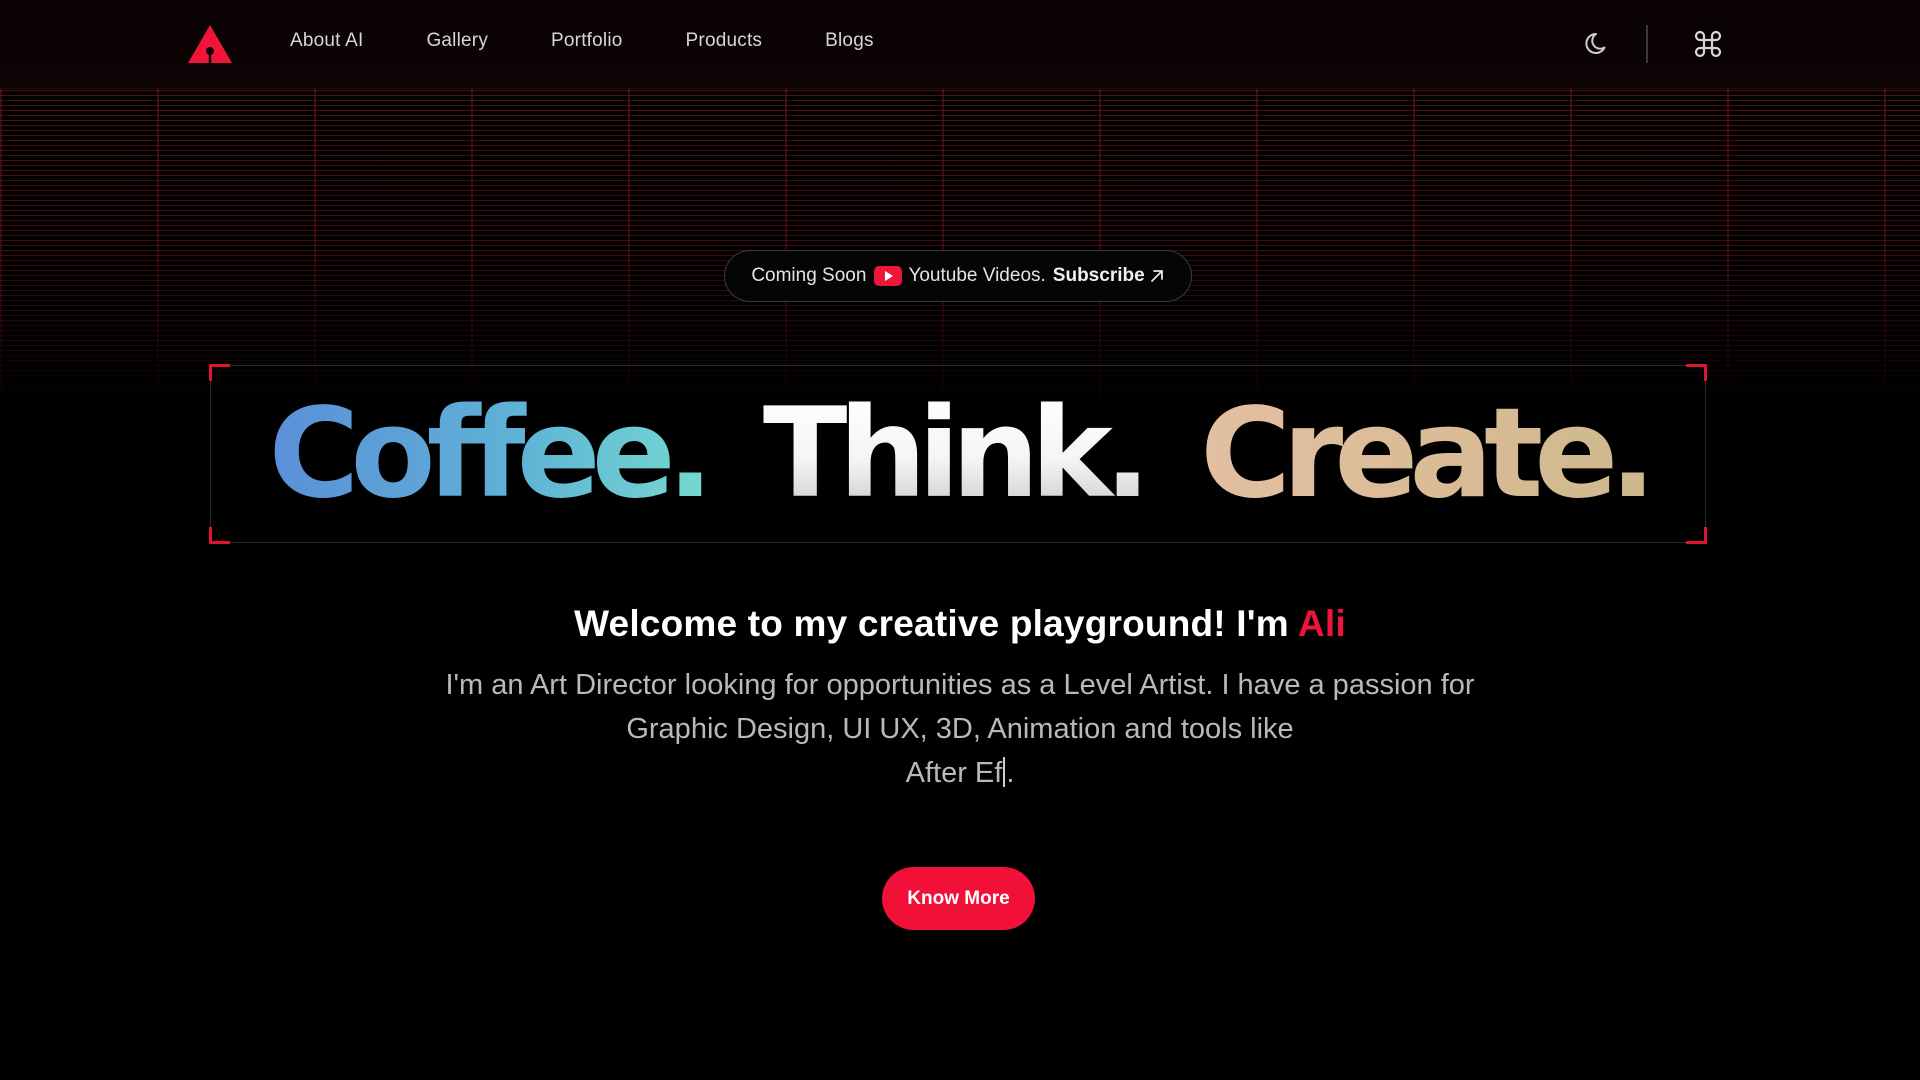  Describe the element at coordinates (809, 275) in the screenshot. I see `announcement-prefix: Coming Soon` at that location.